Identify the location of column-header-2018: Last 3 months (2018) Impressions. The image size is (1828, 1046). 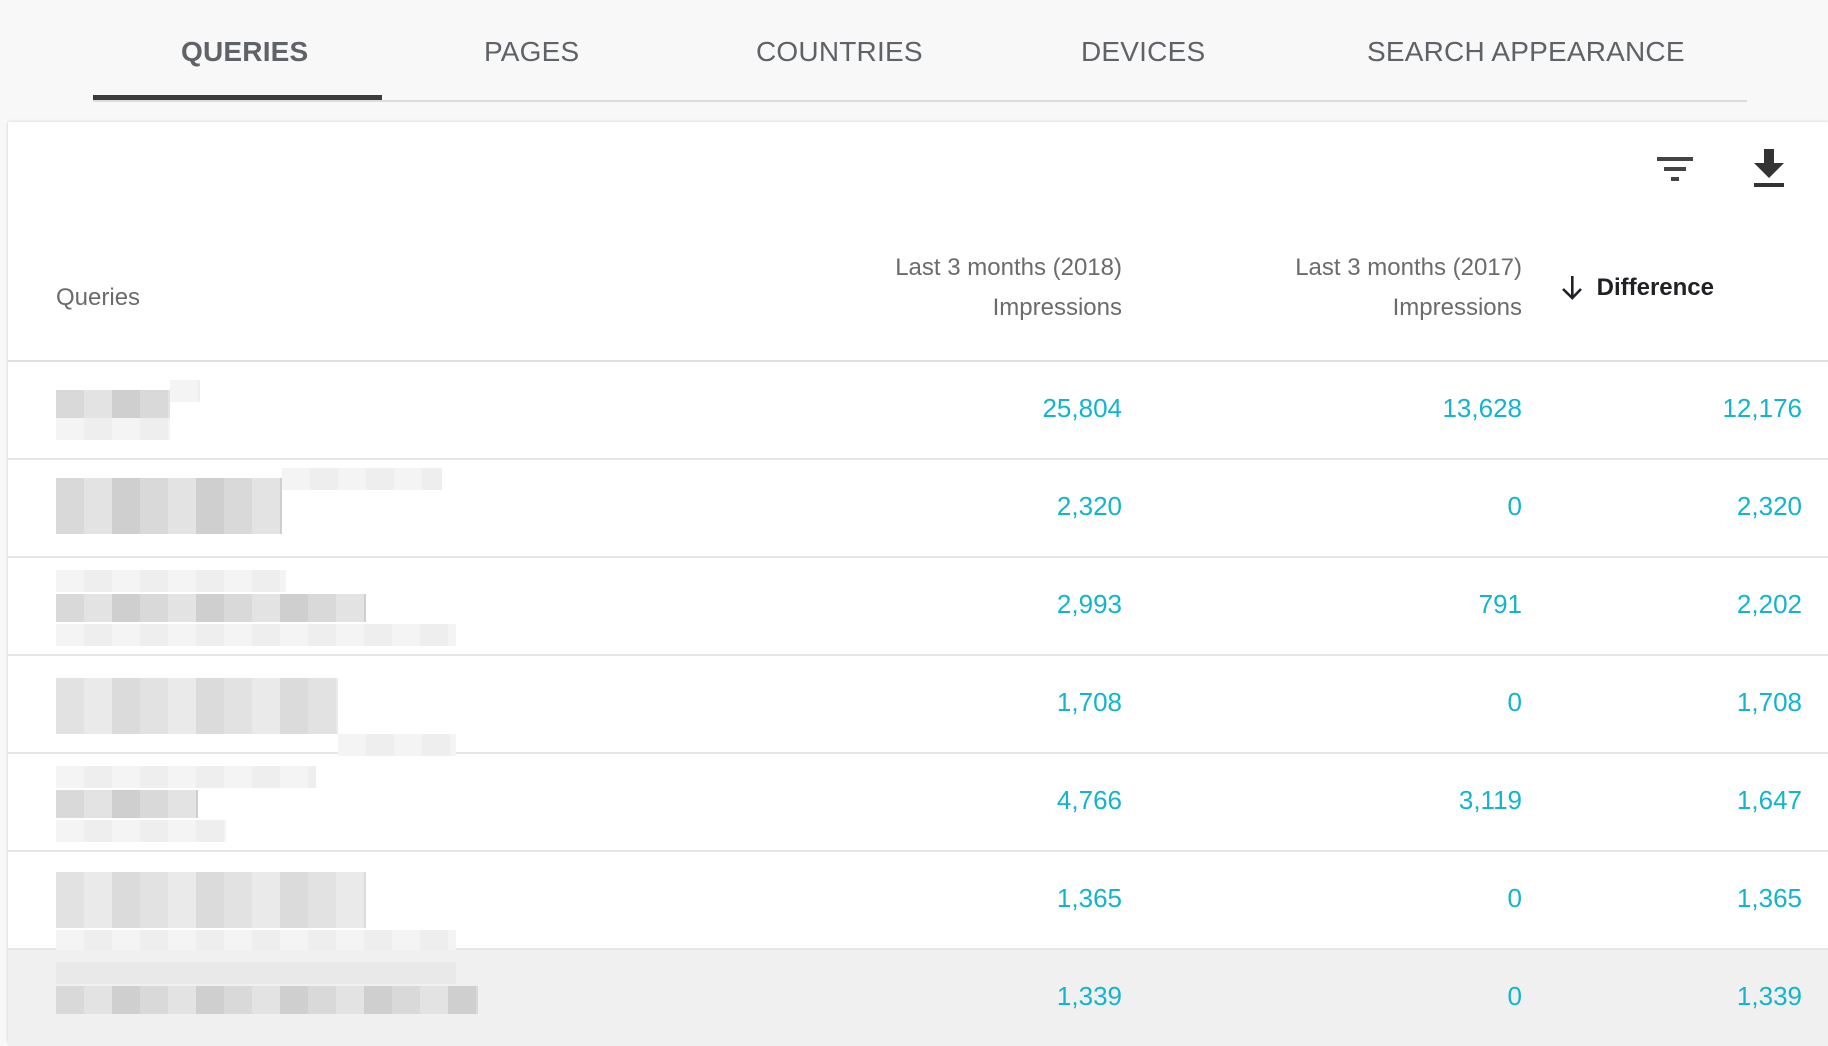
(1008, 288).